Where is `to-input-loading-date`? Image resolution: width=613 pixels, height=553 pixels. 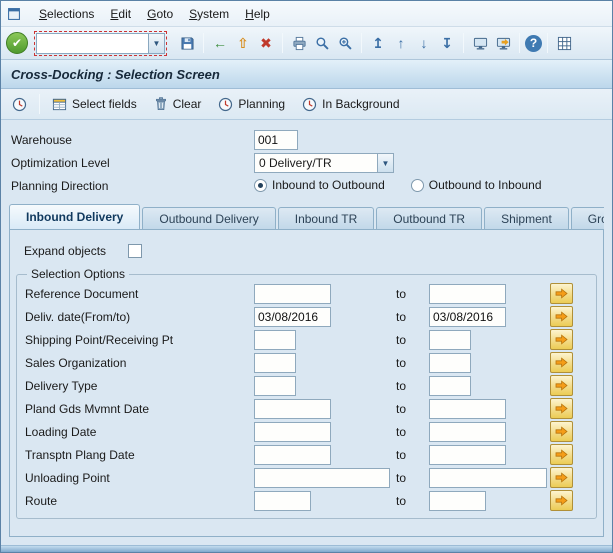
to-input-loading-date is located at coordinates (467, 432).